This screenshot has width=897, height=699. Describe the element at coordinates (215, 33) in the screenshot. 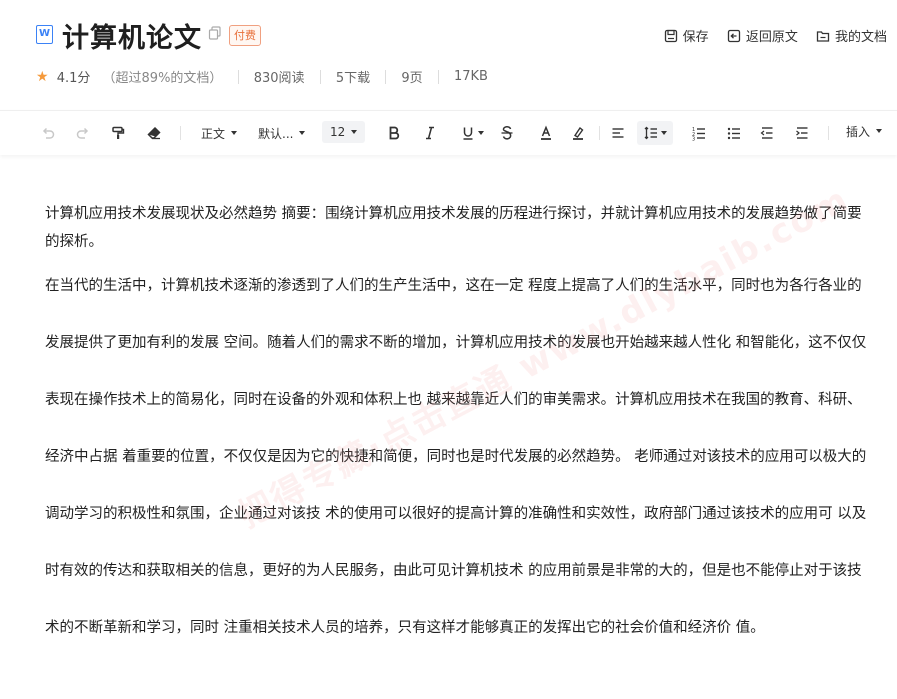

I see `copy-icon` at that location.